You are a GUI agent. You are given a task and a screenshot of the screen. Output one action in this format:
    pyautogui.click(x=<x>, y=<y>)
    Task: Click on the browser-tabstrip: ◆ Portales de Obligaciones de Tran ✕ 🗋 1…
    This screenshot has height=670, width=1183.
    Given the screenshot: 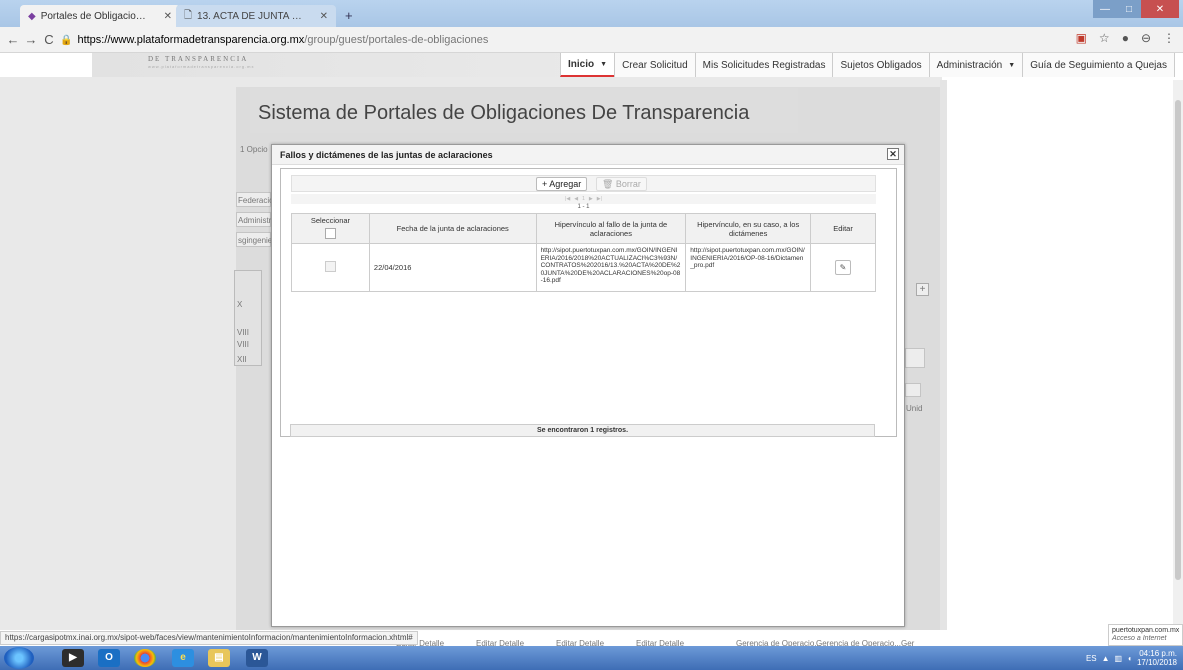 What is the action you would take?
    pyautogui.click(x=591, y=13)
    